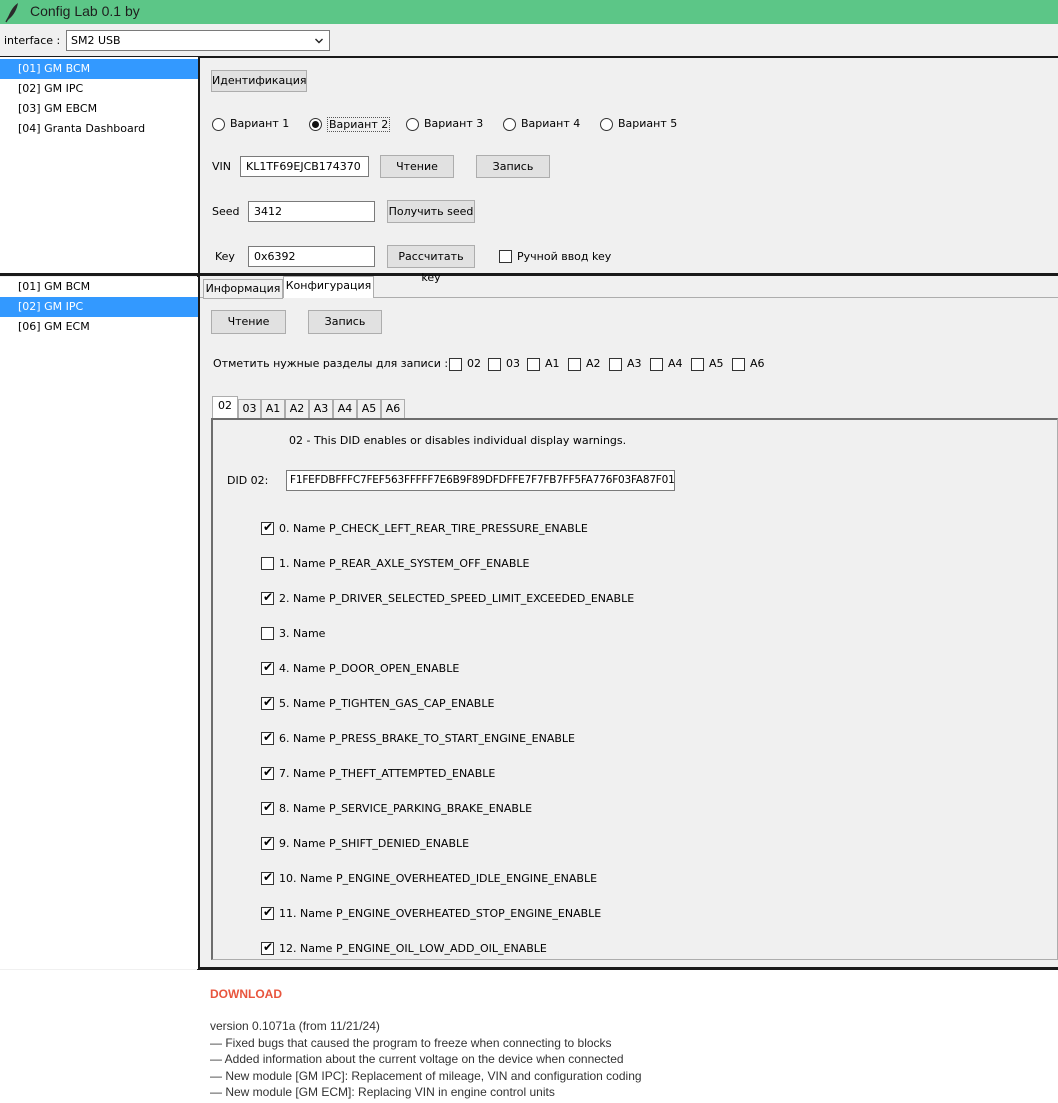  Describe the element at coordinates (369, 668) in the screenshot. I see `did-item-4-label: 4. Name P_DOOR_OPEN_ENABLE` at that location.